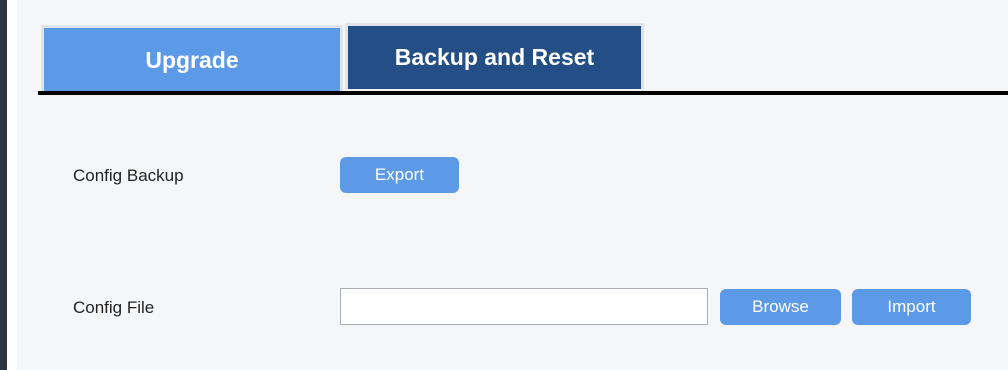 The height and width of the screenshot is (370, 1008). What do you see at coordinates (523, 93) in the screenshot?
I see `tab-divider` at bounding box center [523, 93].